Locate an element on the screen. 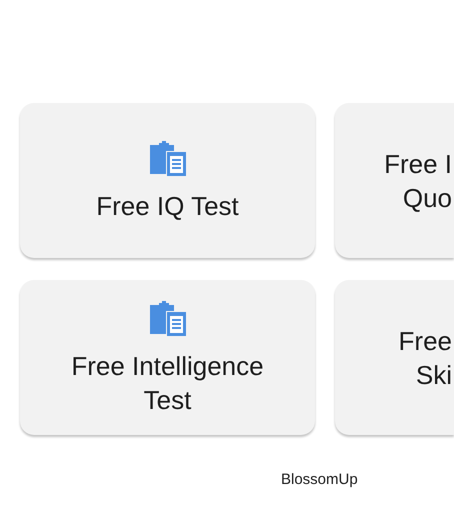  card-label: Free I Quo is located at coordinates (418, 181).